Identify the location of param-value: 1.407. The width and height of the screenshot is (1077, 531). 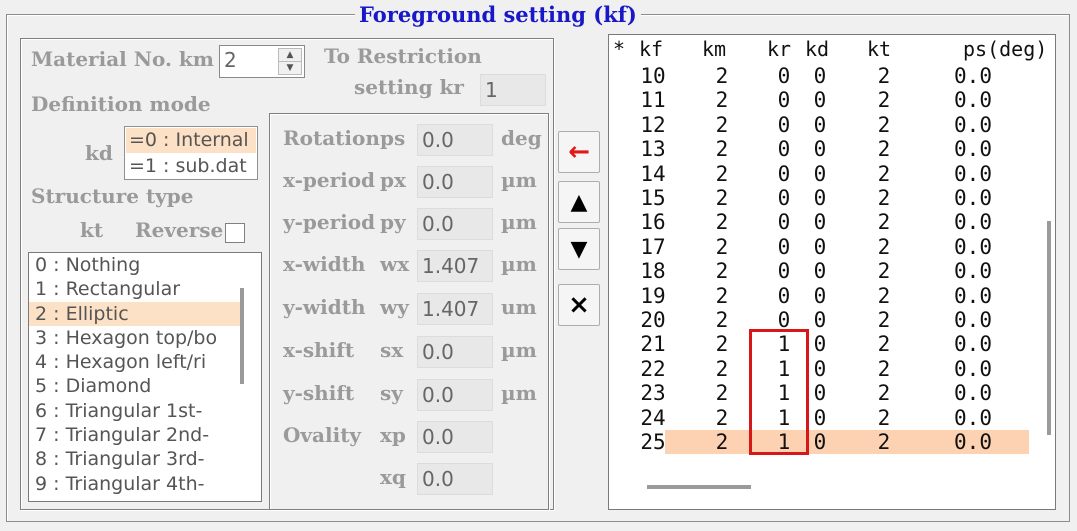
(455, 266).